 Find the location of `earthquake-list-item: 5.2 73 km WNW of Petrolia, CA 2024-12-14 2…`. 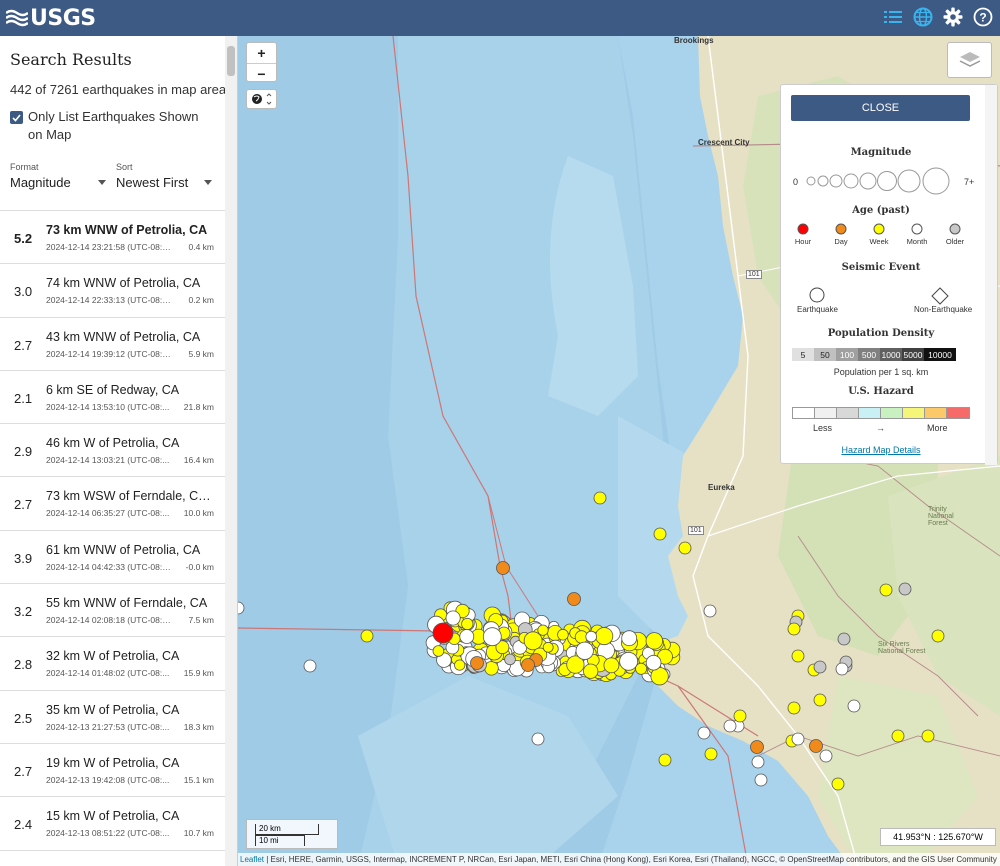

earthquake-list-item: 5.2 73 km WNW of Petrolia, CA 2024-12-14 2… is located at coordinates (113, 238).